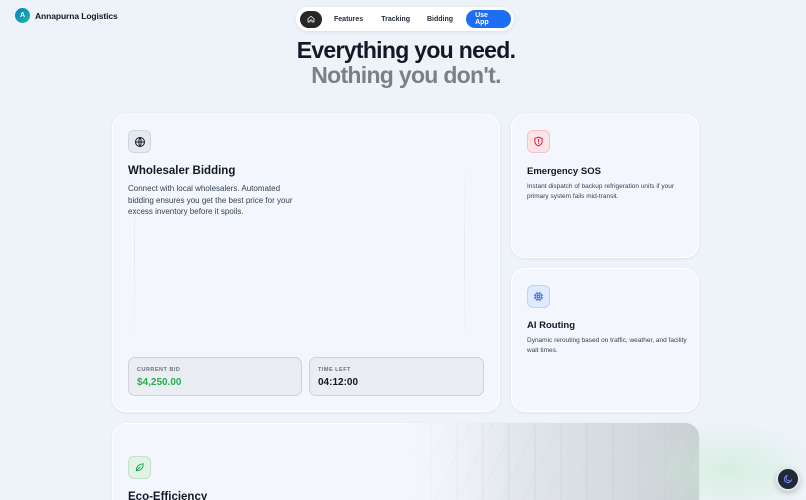 The width and height of the screenshot is (806, 500). What do you see at coordinates (338, 382) in the screenshot?
I see `time-left-value: 04:12:00` at bounding box center [338, 382].